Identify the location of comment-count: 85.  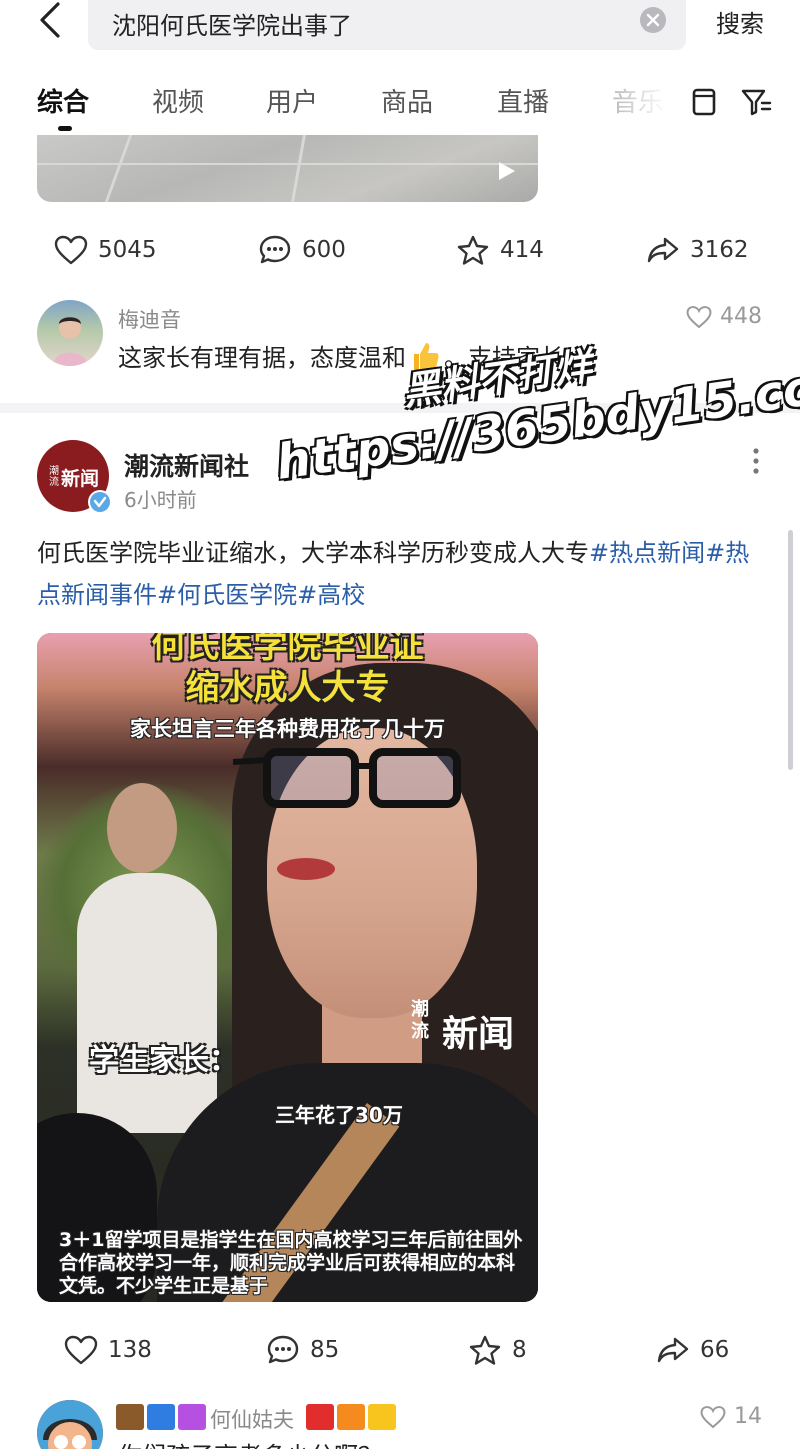
(325, 1350).